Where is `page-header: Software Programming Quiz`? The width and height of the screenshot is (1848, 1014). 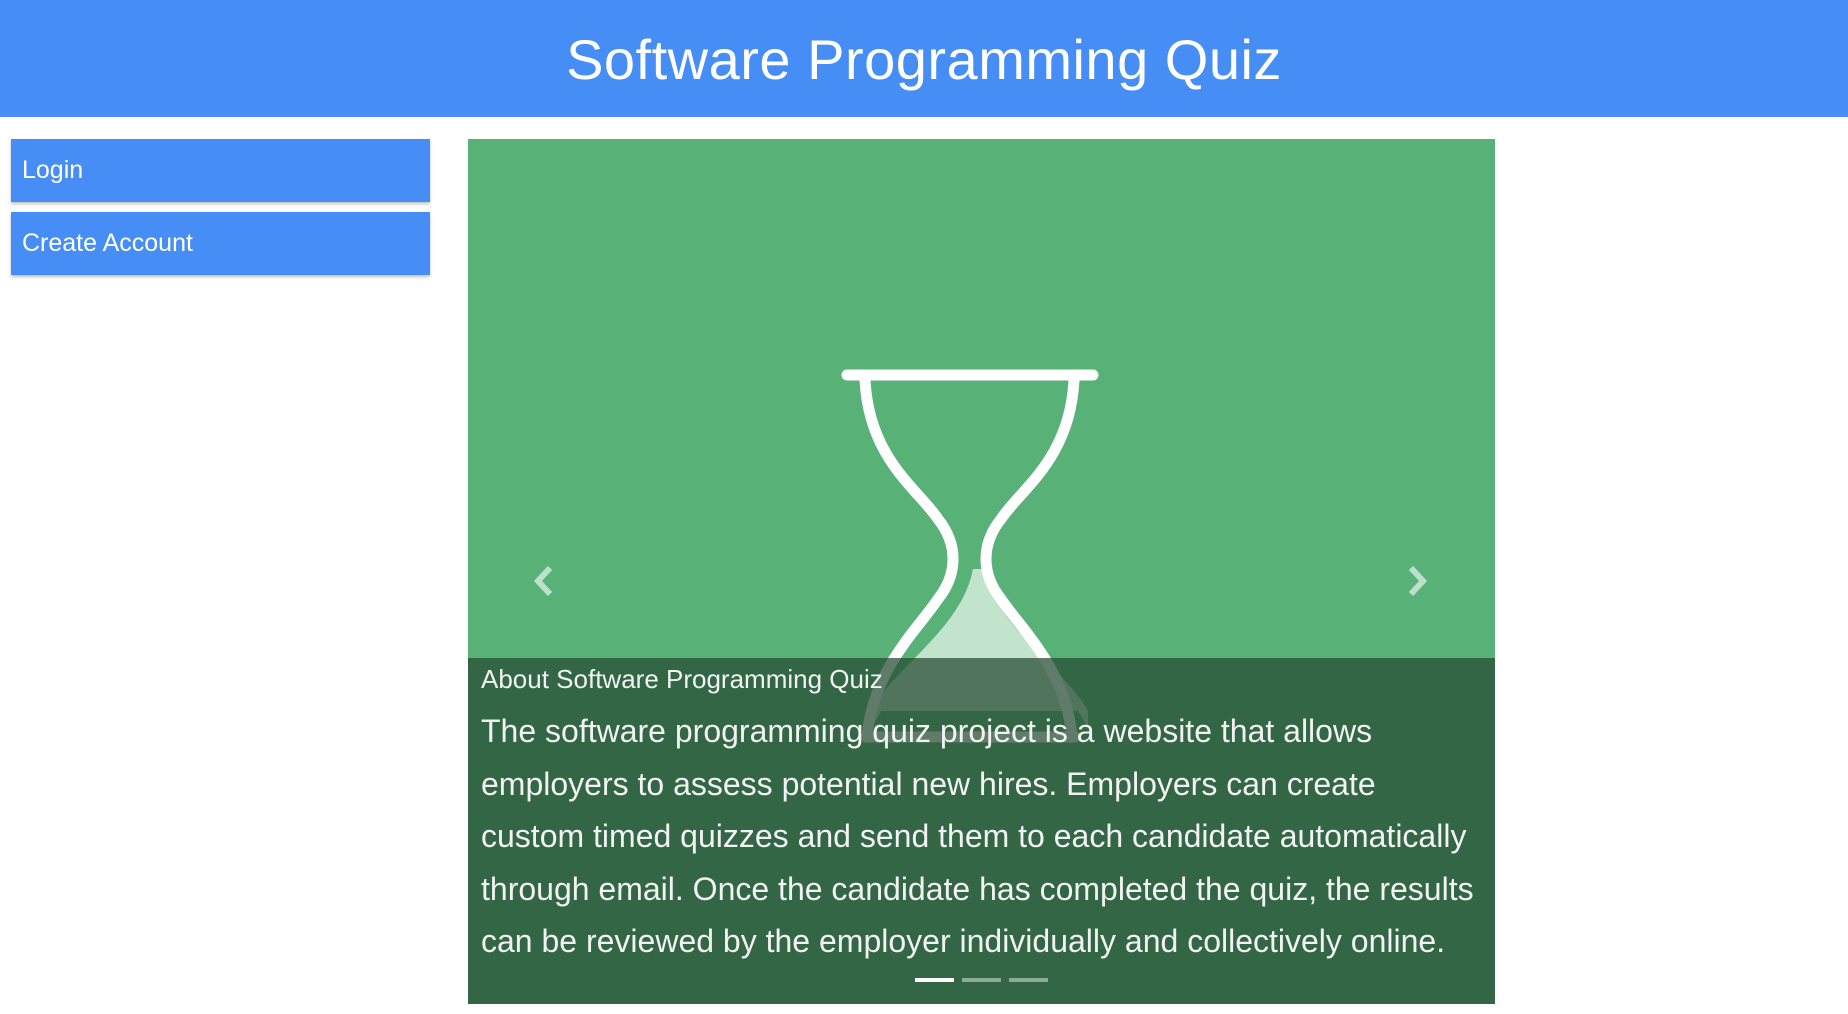 page-header: Software Programming Quiz is located at coordinates (924, 58).